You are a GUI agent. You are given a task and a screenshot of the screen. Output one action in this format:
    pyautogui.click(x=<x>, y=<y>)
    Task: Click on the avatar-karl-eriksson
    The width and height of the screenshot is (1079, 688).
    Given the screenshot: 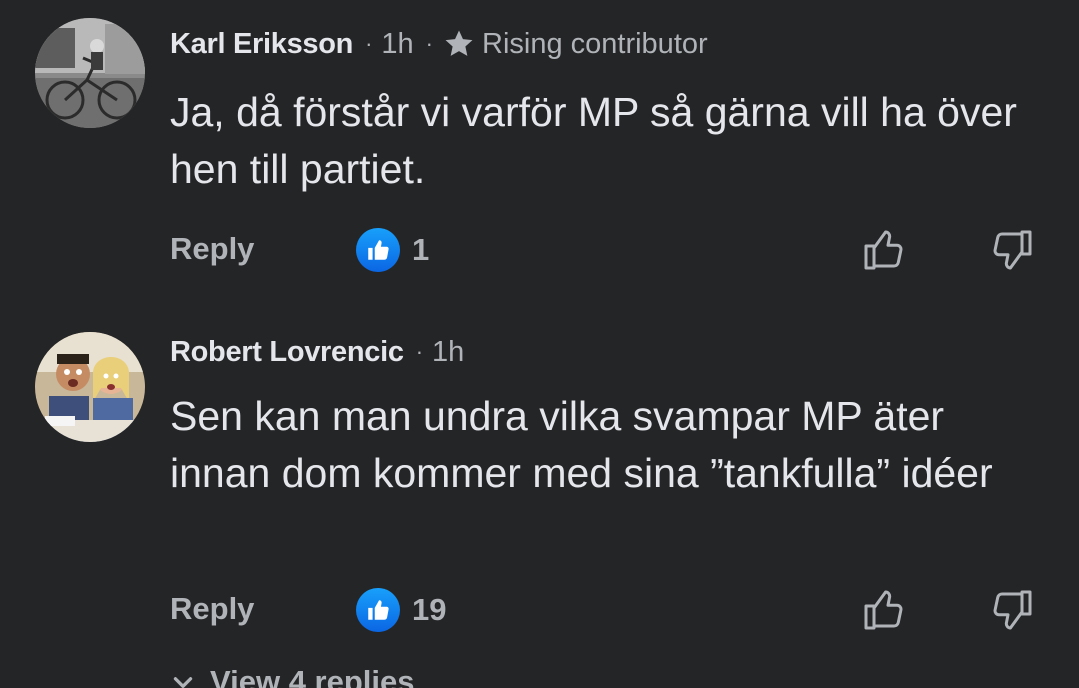 What is the action you would take?
    pyautogui.click(x=90, y=73)
    